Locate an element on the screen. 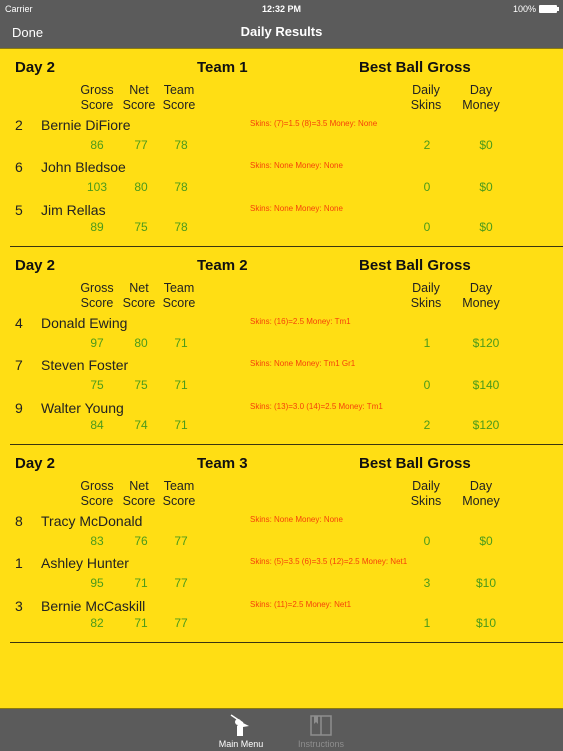 This screenshot has height=751, width=563. player-note: Skins: (16)=2.5 Money: Tm1 is located at coordinates (300, 321).